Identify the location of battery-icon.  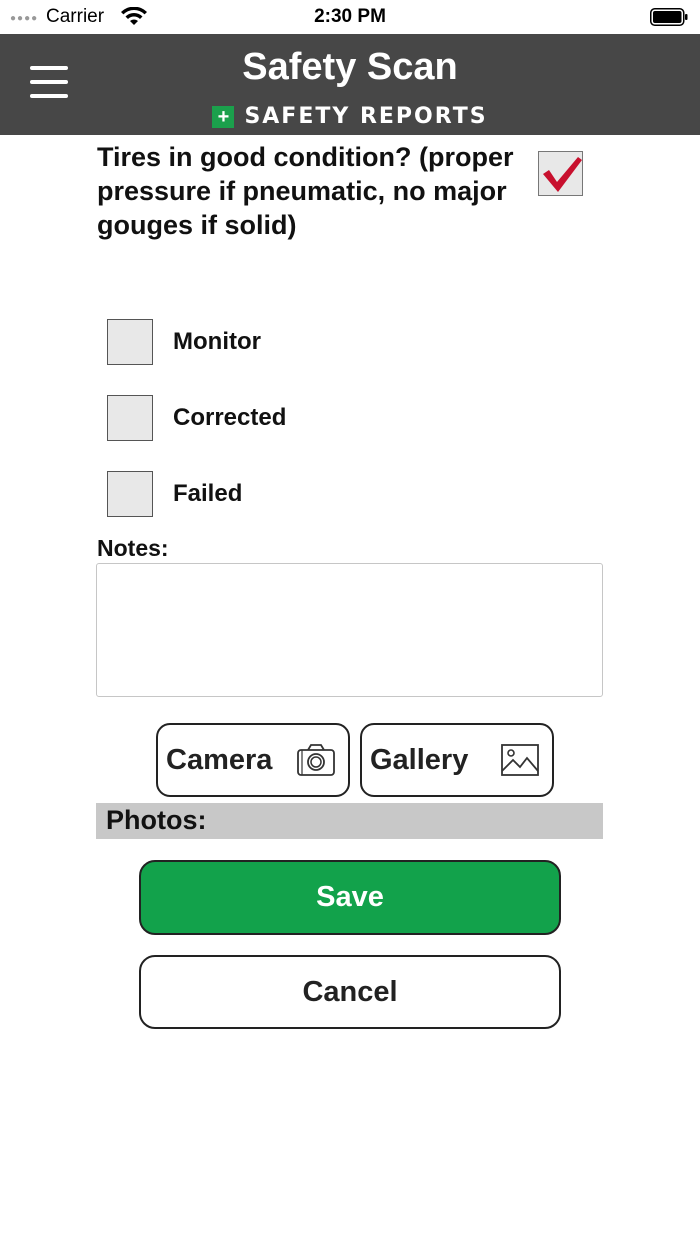
(669, 17).